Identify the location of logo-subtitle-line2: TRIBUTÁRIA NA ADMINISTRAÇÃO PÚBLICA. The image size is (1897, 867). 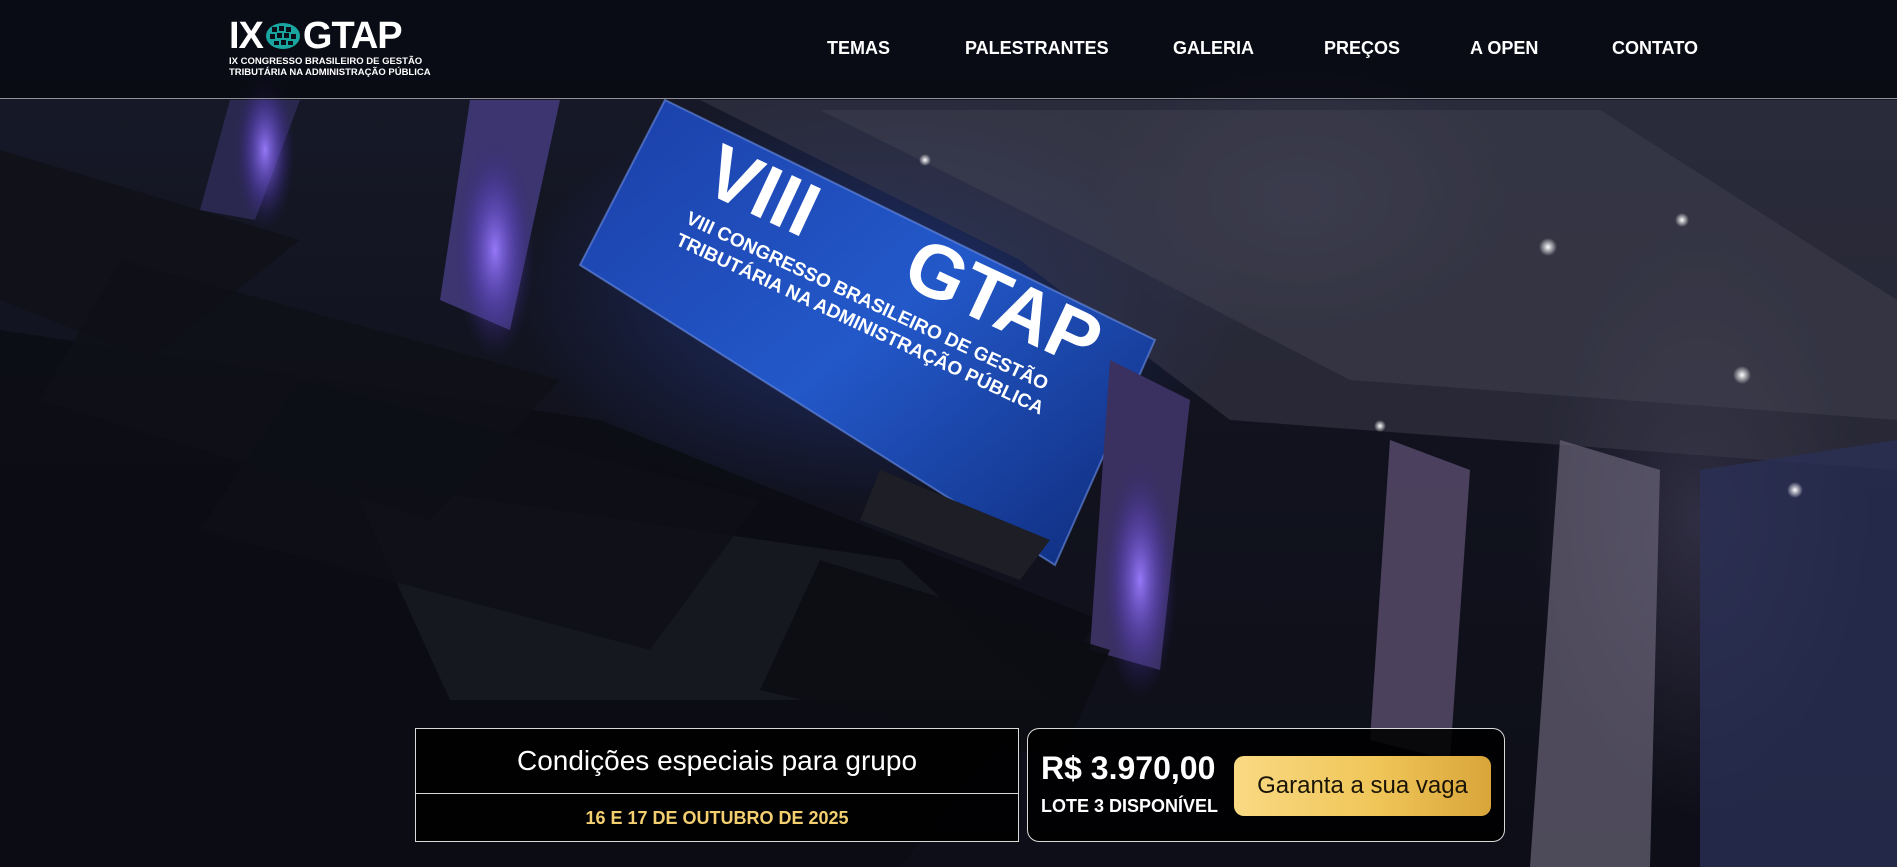
(330, 72).